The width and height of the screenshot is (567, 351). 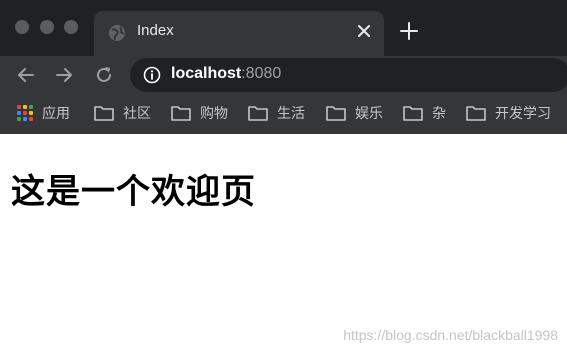 I want to click on forward-icon, so click(x=64, y=75).